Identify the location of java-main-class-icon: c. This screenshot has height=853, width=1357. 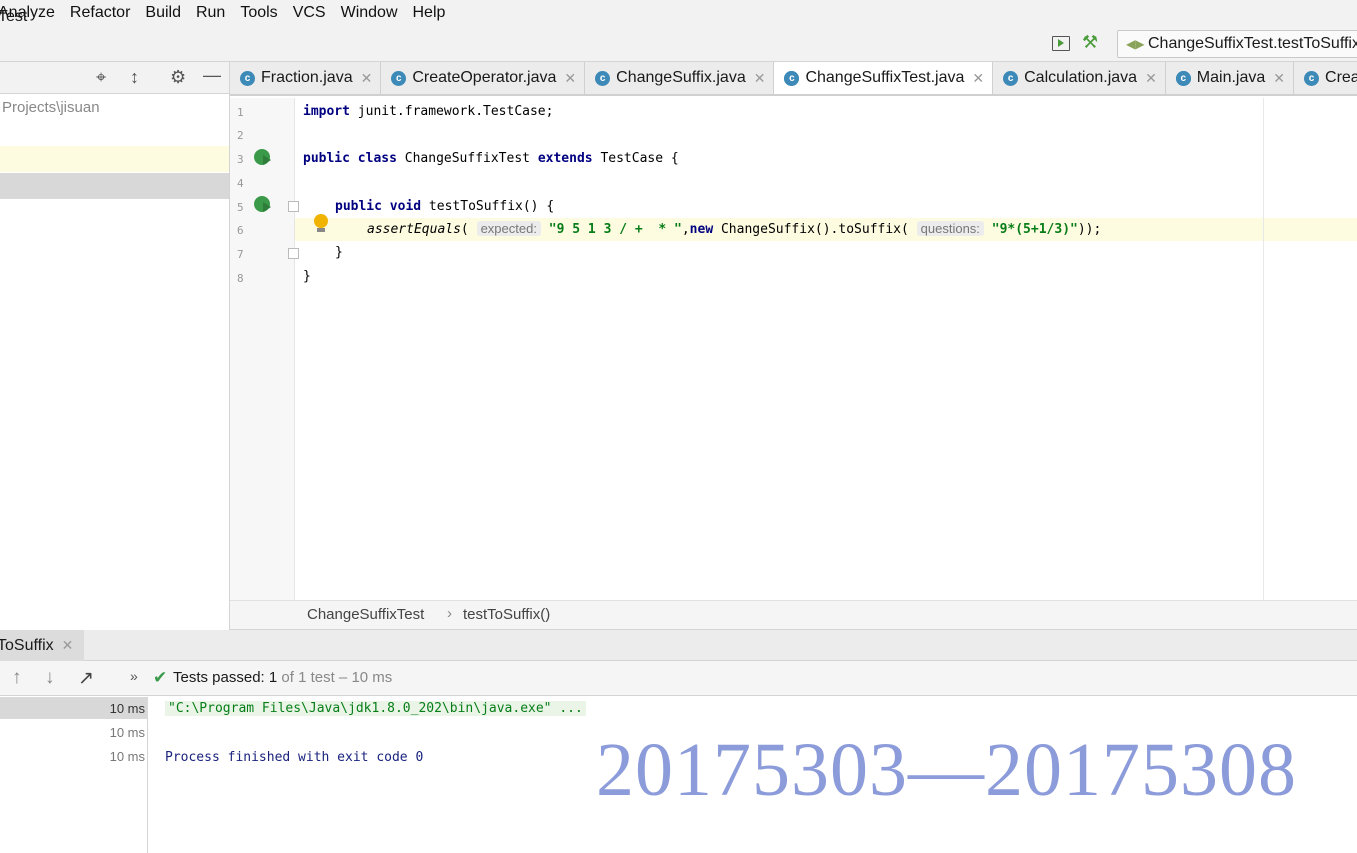
(1183, 78).